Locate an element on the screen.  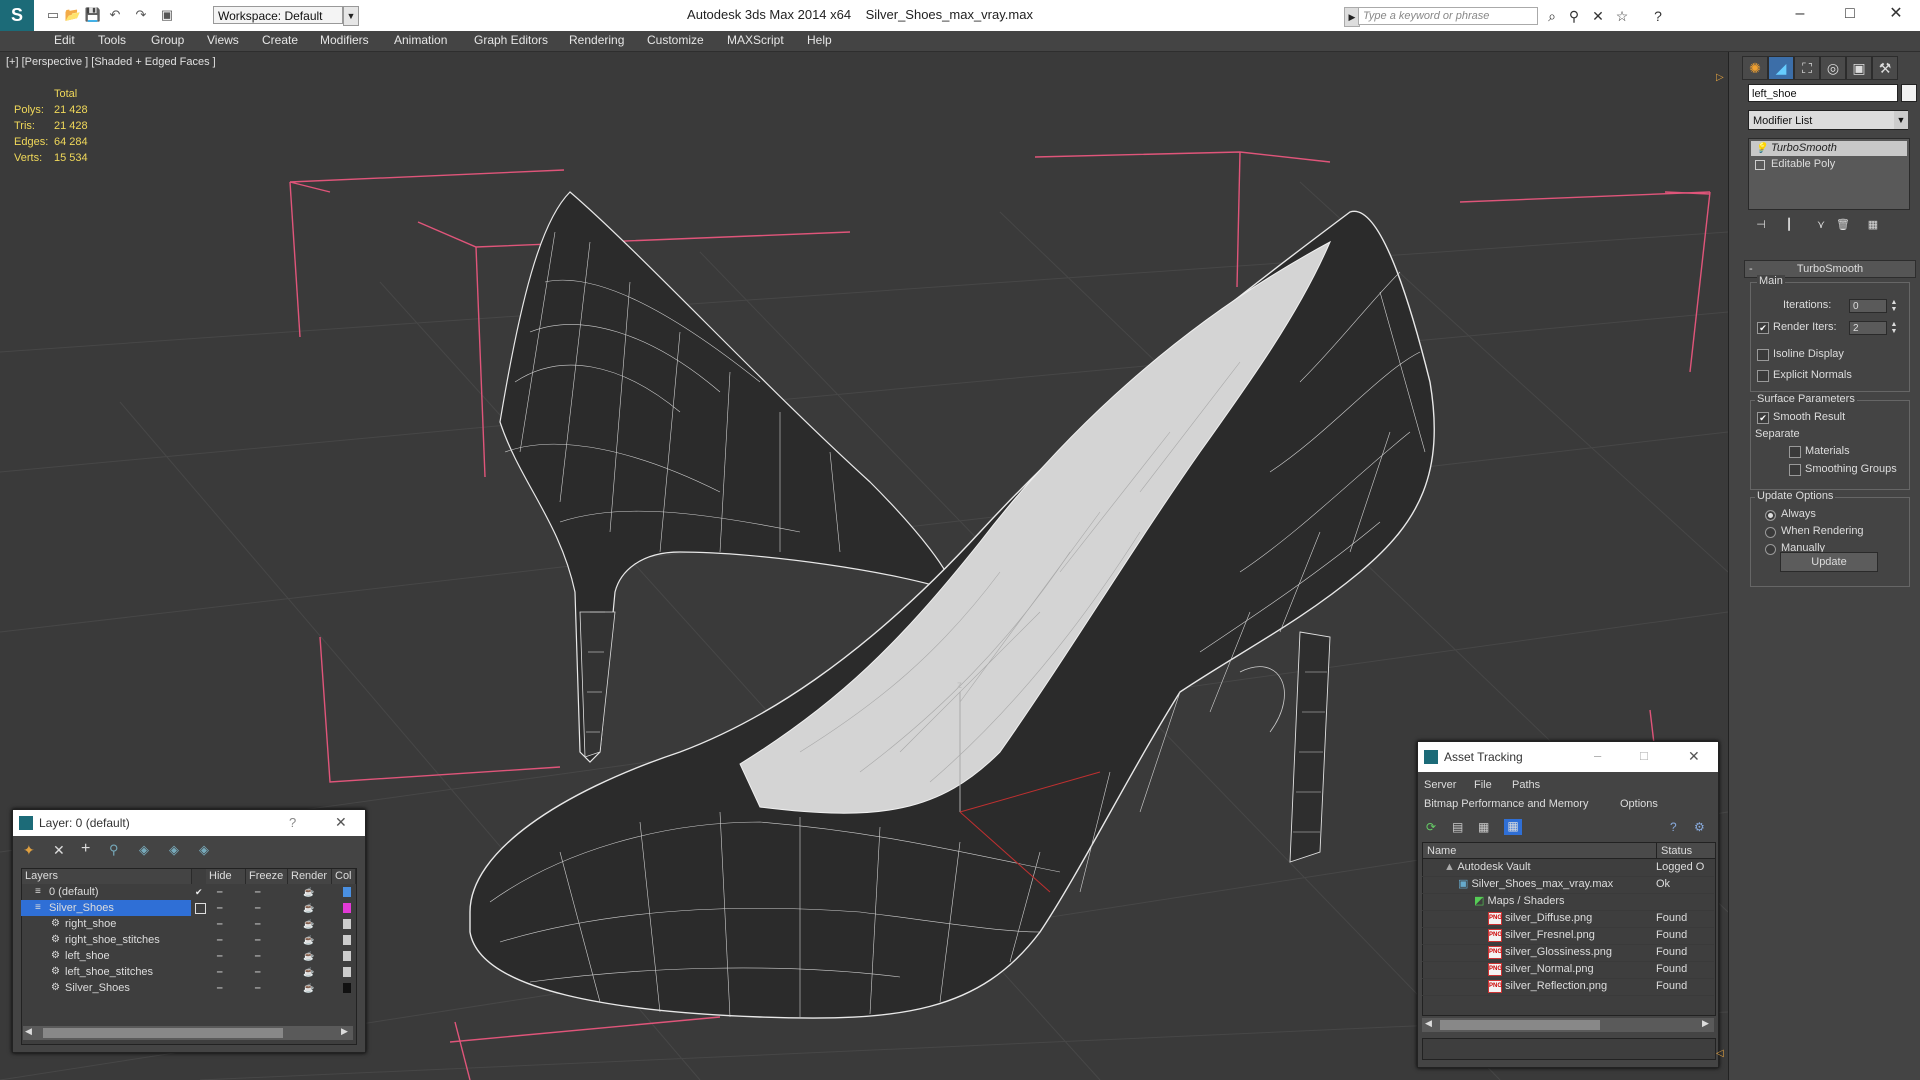
workspace-dropdown: Workspace: Default is located at coordinates (278, 15).